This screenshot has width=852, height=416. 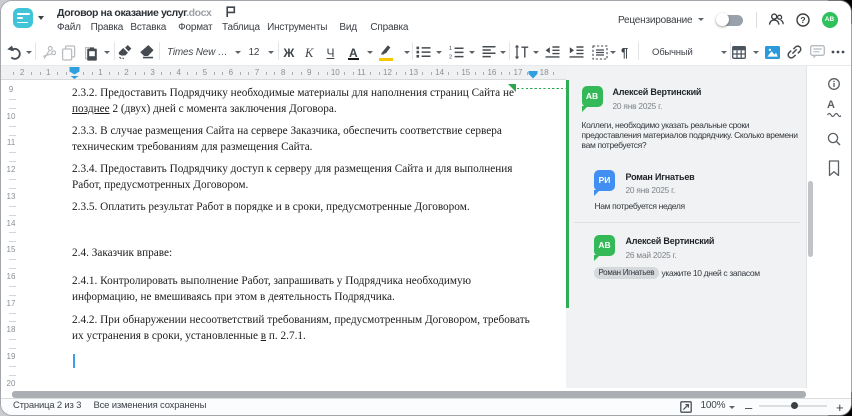 What do you see at coordinates (450, 49) in the screenshot?
I see `svg-text: 1` at bounding box center [450, 49].